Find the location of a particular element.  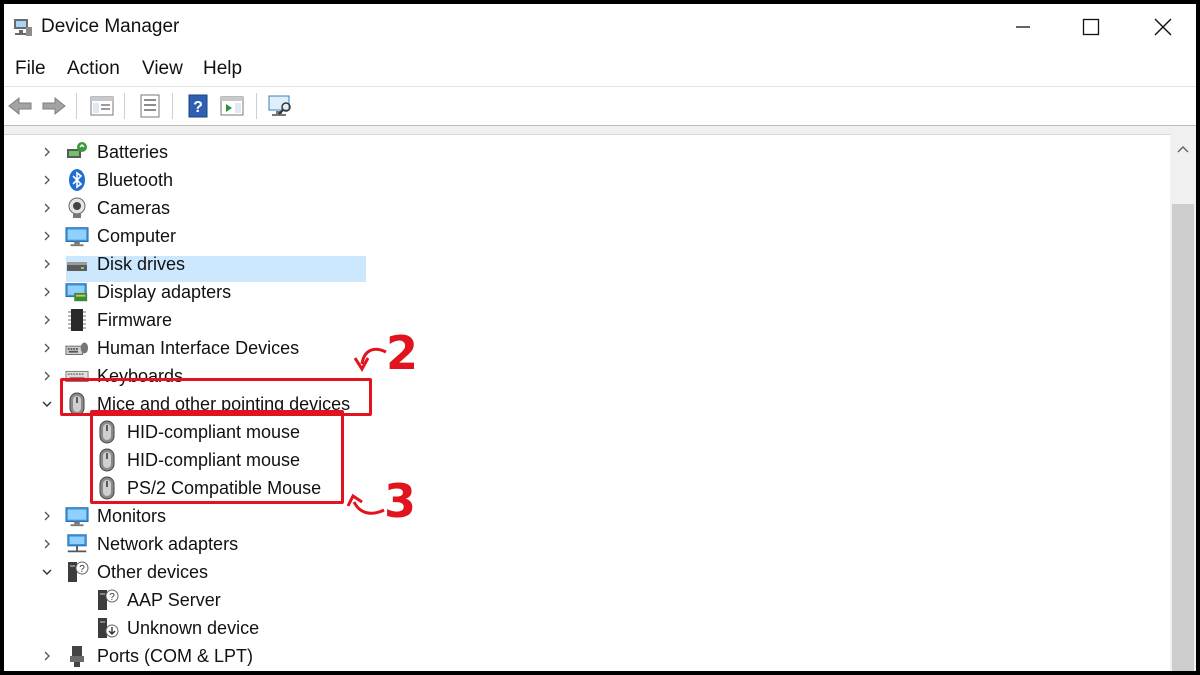

scan-hardware-icon is located at coordinates (279, 105).